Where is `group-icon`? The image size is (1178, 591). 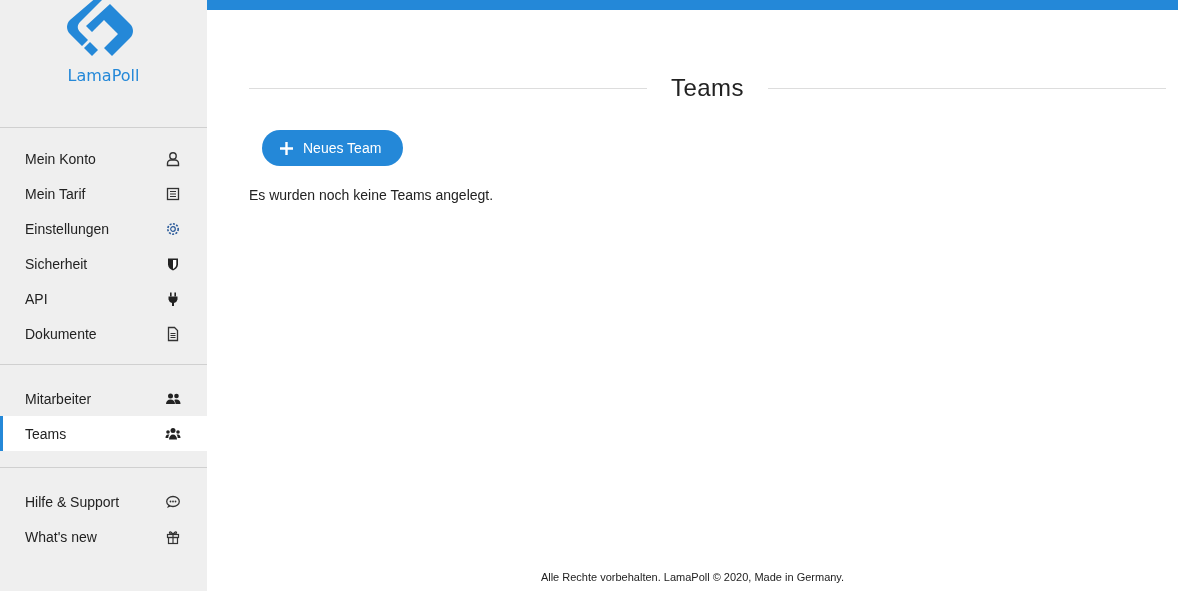 group-icon is located at coordinates (173, 433).